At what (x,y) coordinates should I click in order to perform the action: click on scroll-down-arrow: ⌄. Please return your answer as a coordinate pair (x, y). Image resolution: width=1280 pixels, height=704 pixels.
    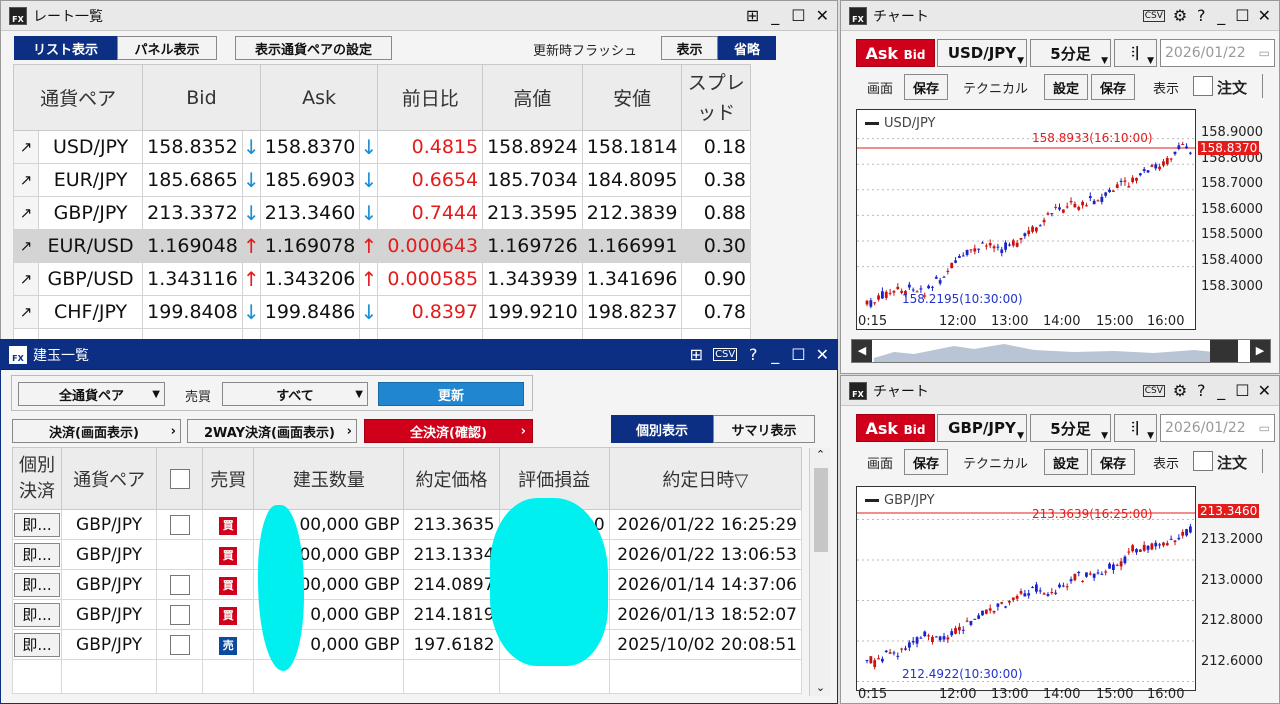
    Looking at the image, I should click on (820, 687).